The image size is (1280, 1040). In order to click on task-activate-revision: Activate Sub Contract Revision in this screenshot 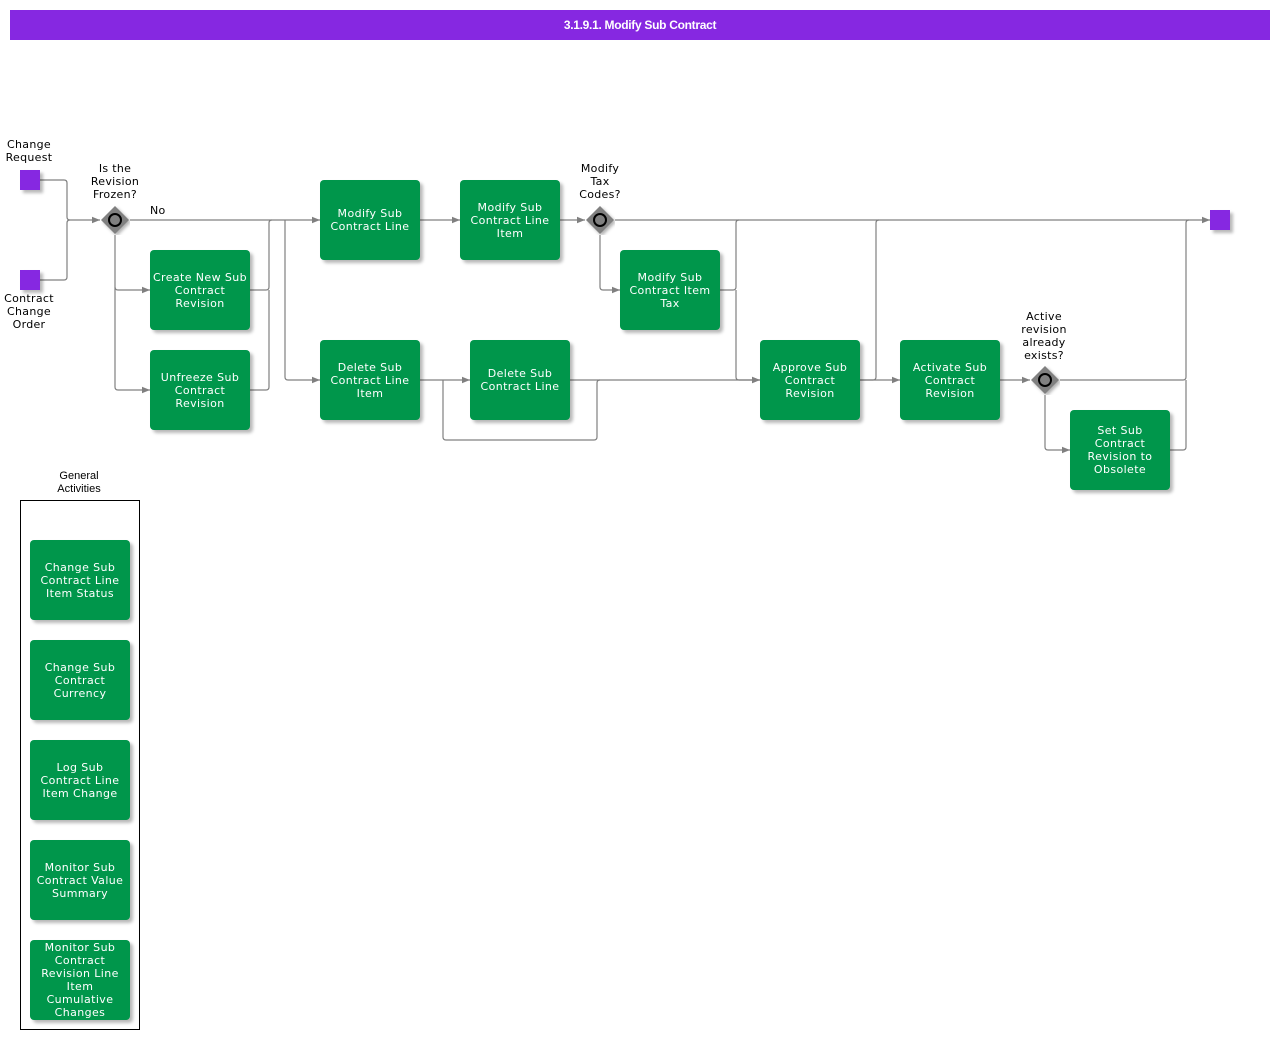, I will do `click(950, 380)`.